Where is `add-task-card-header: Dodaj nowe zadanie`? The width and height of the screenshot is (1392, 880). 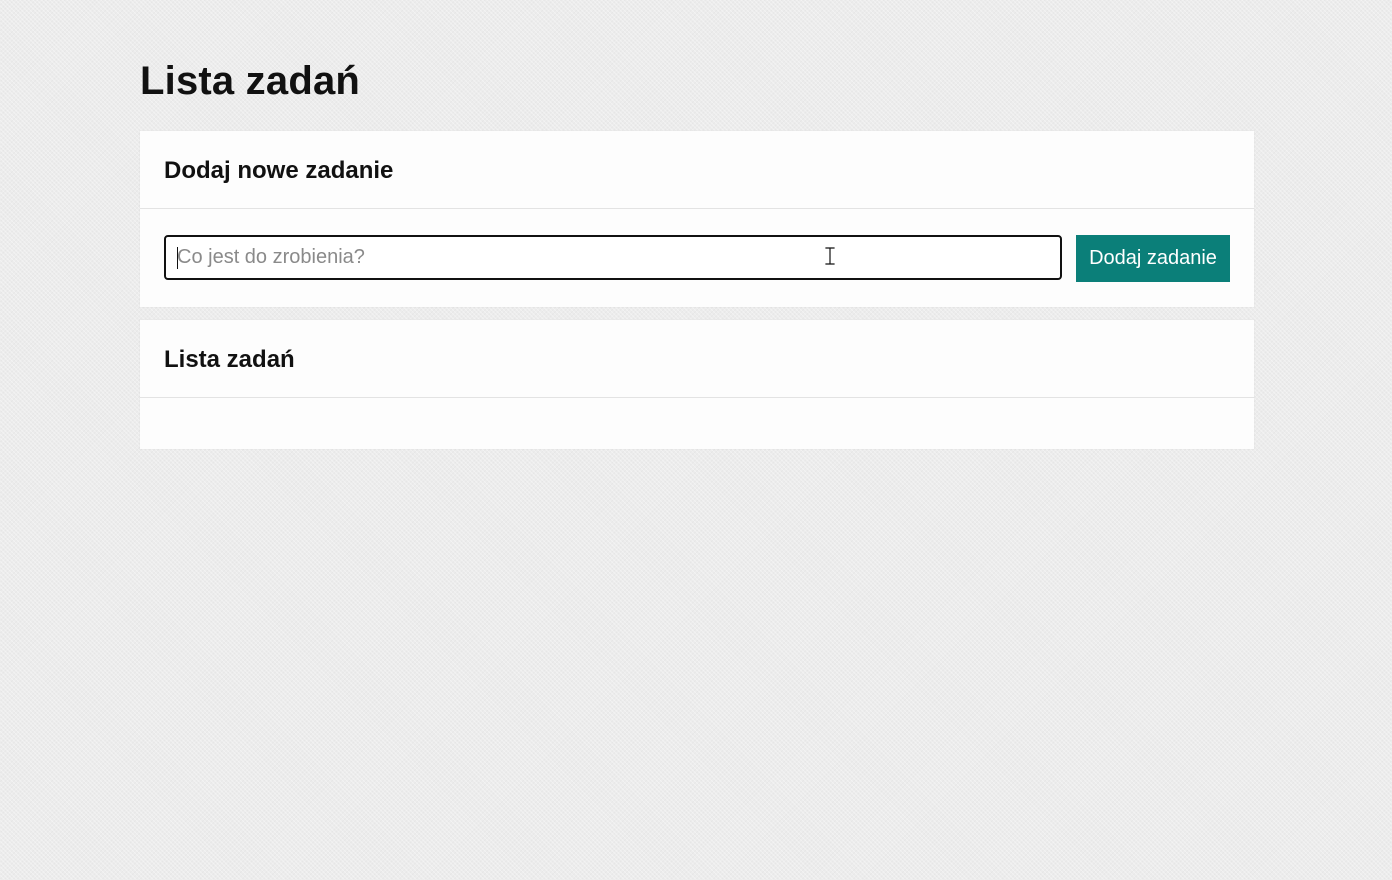
add-task-card-header: Dodaj nowe zadanie is located at coordinates (697, 170).